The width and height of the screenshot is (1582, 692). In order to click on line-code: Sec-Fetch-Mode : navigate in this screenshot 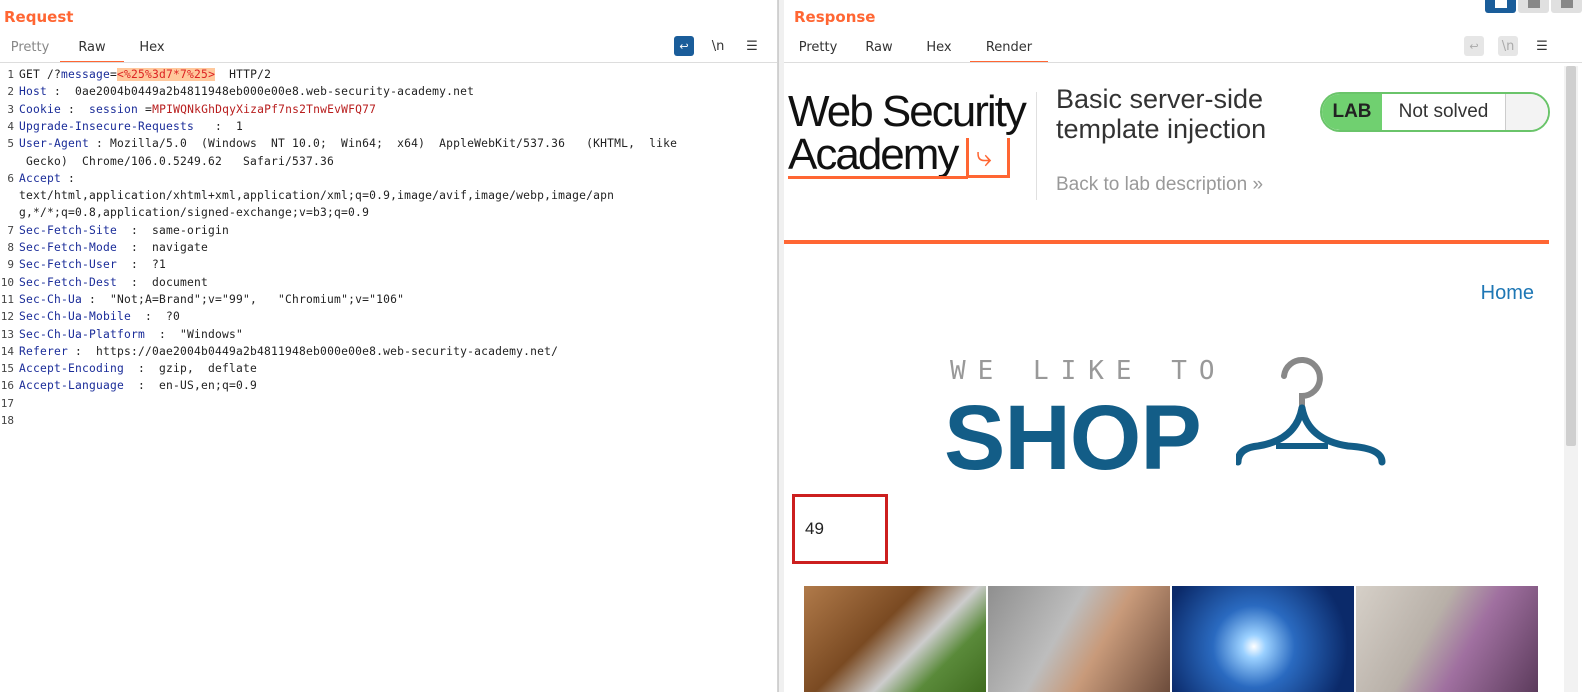, I will do `click(113, 247)`.